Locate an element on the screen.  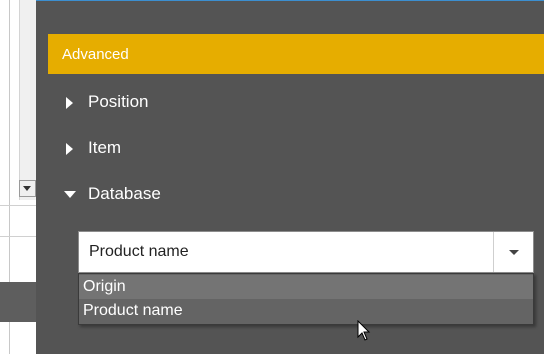
dropdown-option-product-name: Product name is located at coordinates (306, 311).